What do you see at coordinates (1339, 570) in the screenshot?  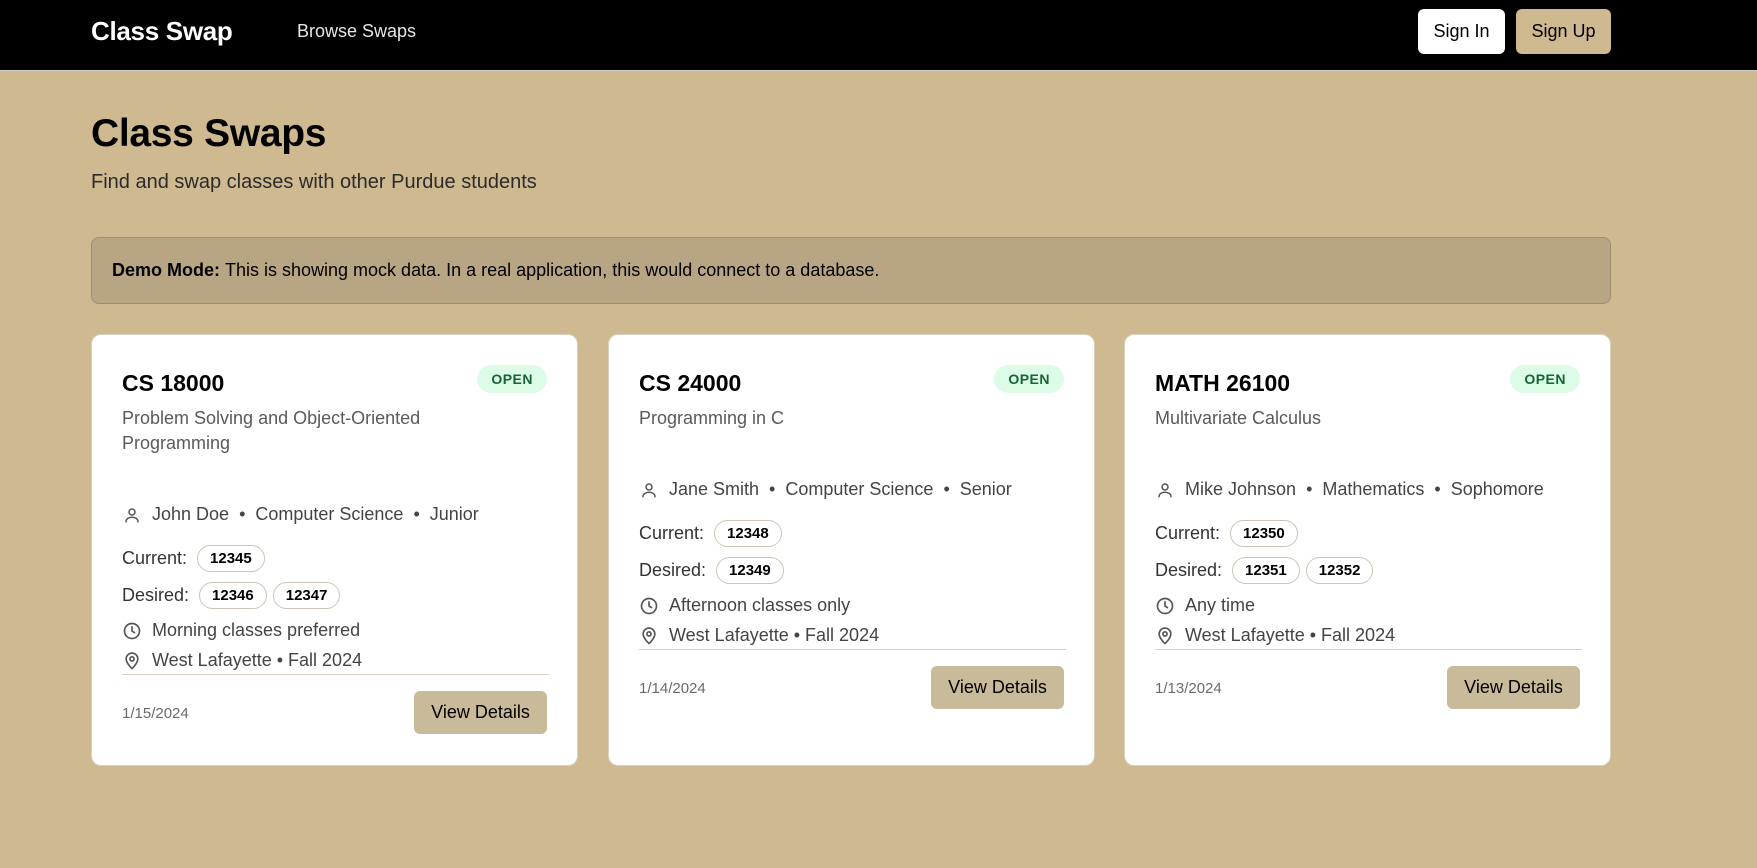 I see `section-chip: 12352` at bounding box center [1339, 570].